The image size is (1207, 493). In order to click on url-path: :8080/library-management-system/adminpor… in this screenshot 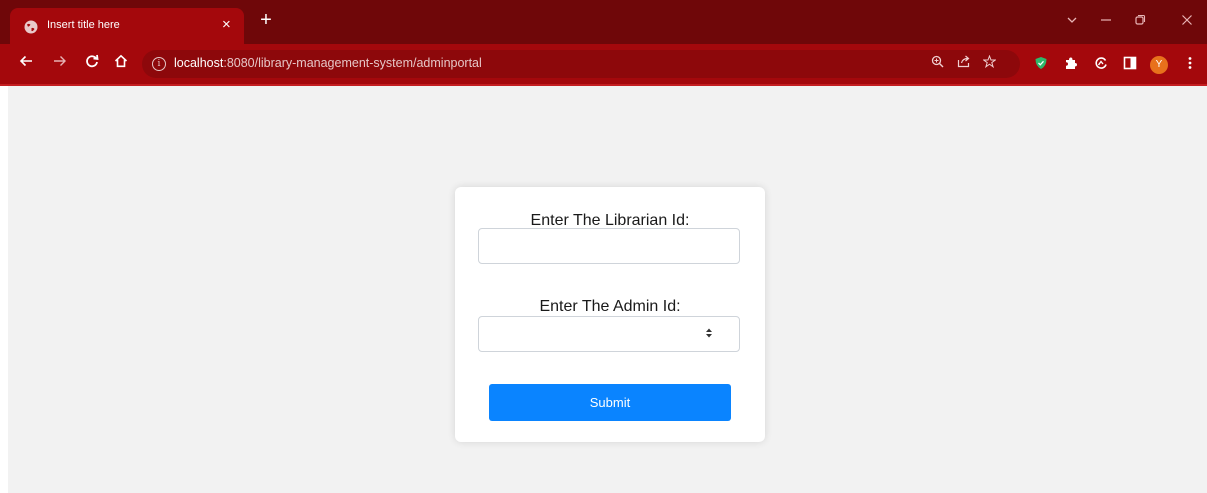, I will do `click(352, 63)`.